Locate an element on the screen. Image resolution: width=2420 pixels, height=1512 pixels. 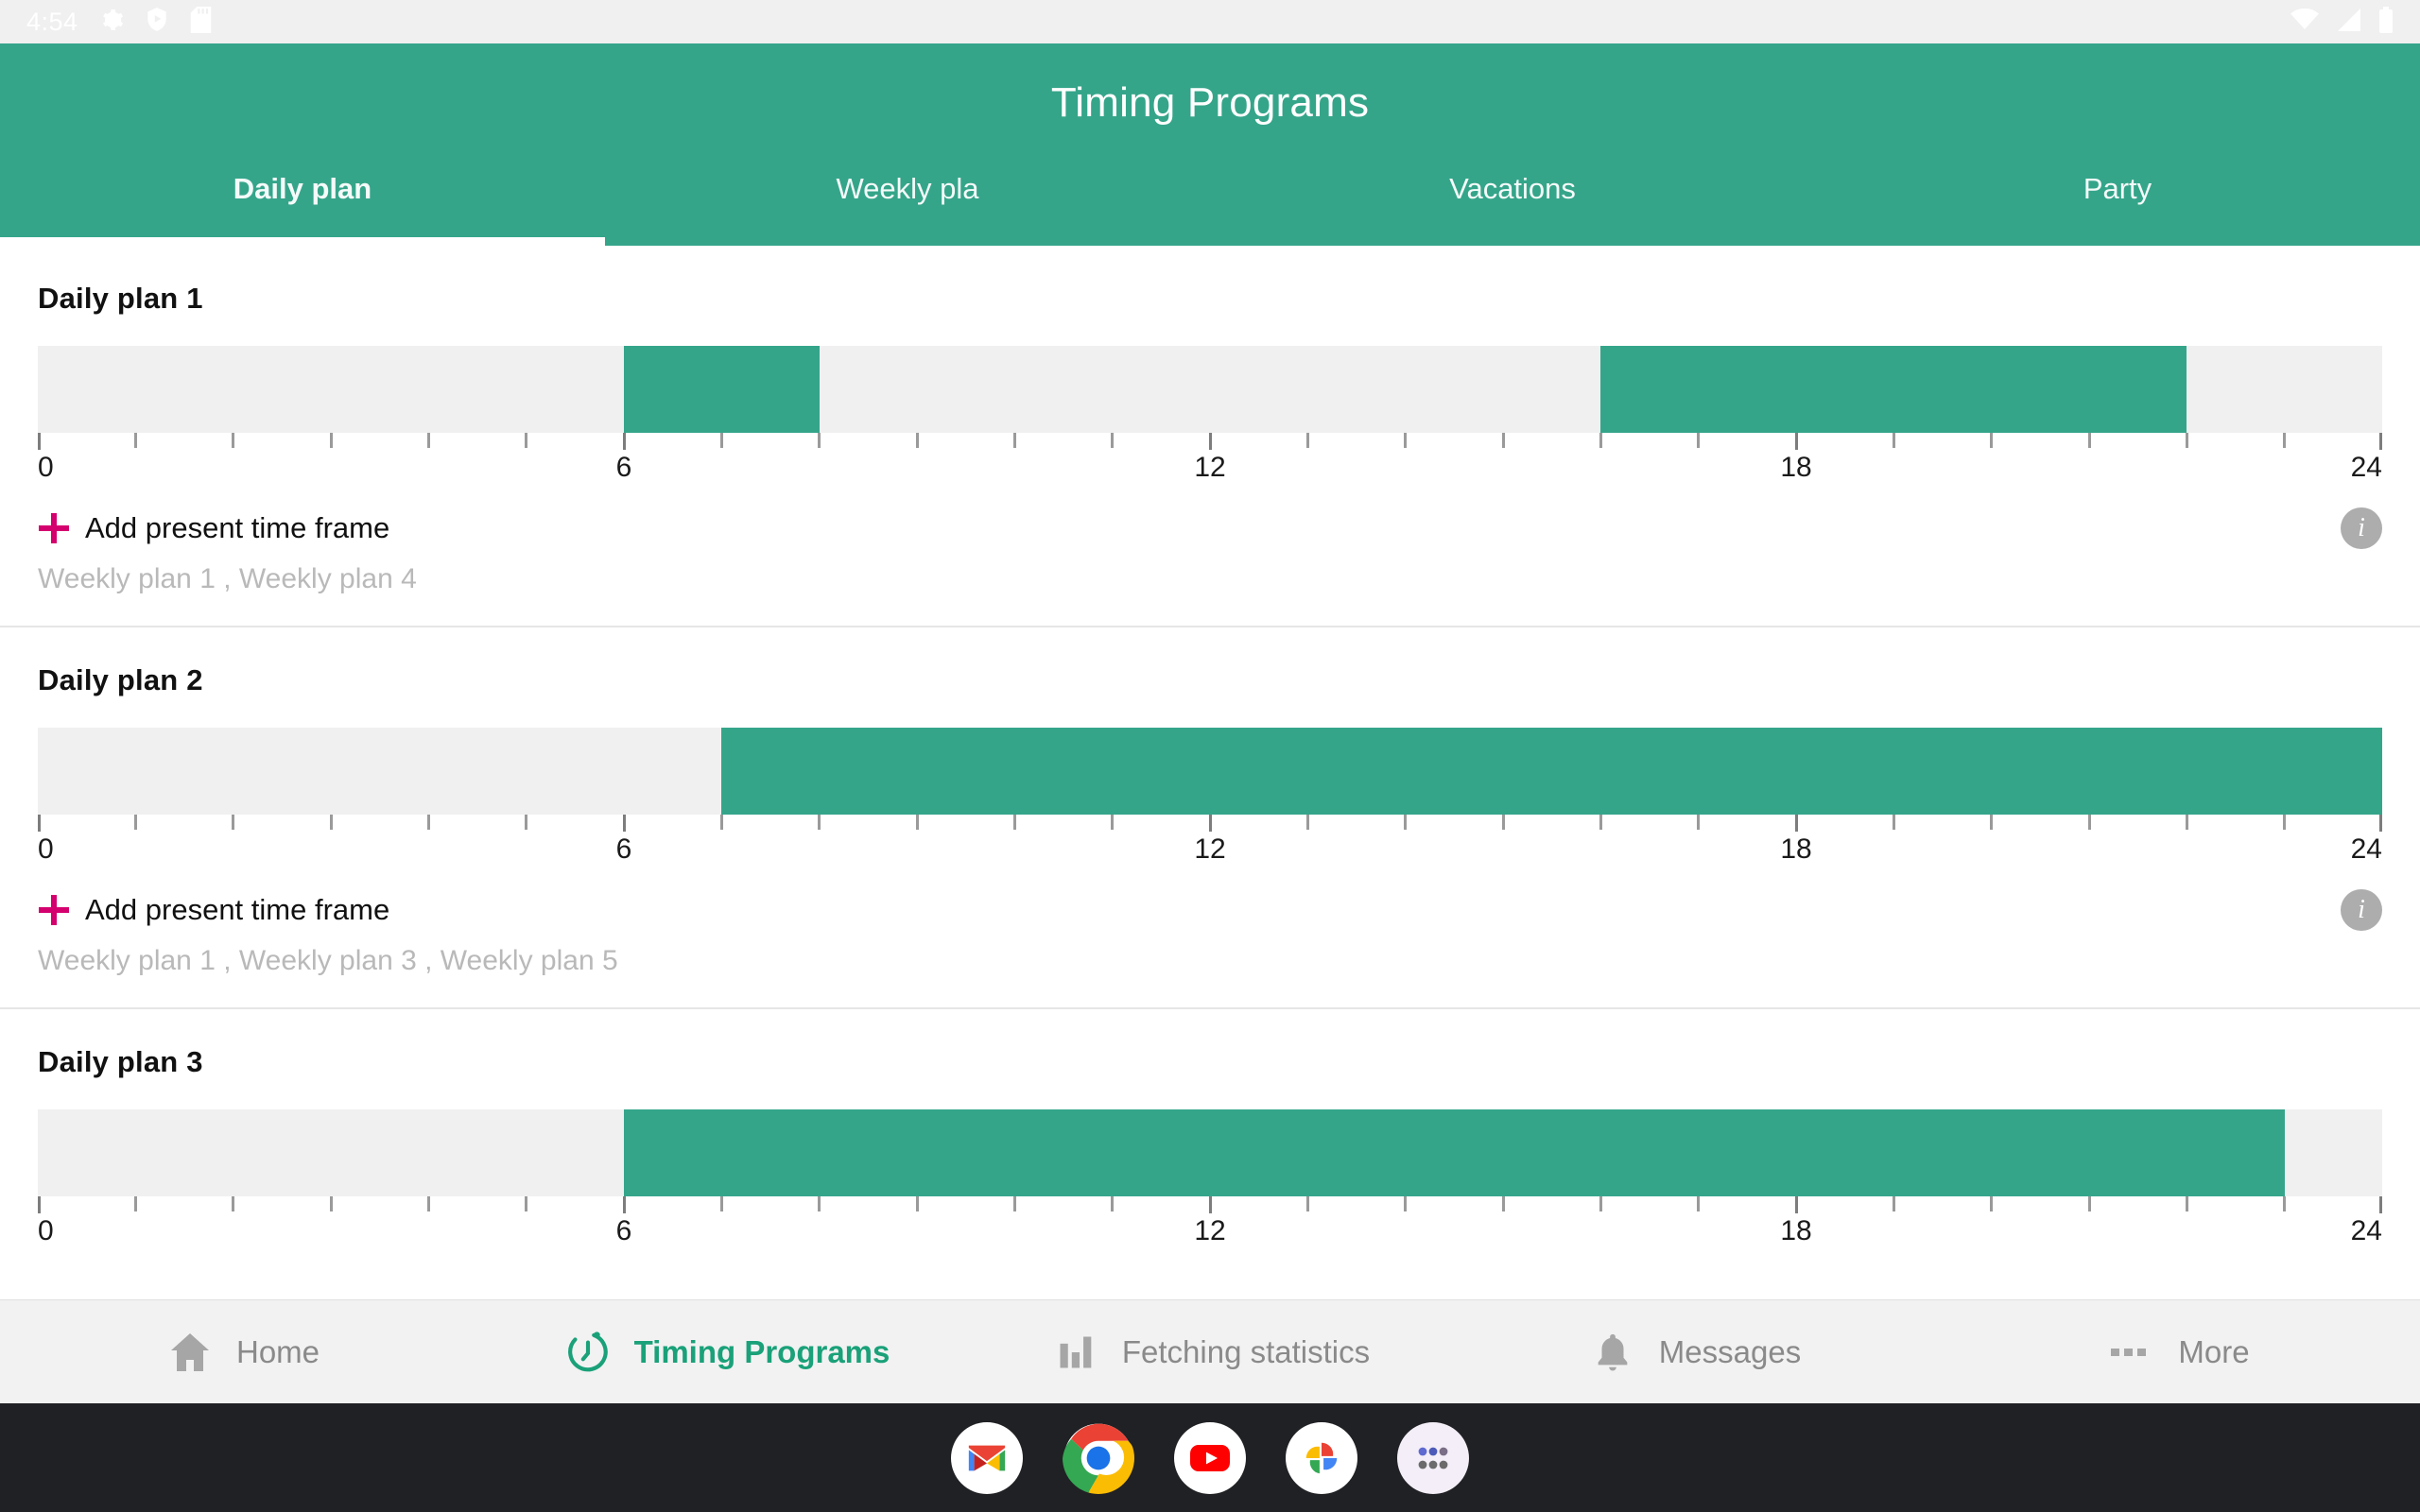
tab-daily-plan: Daily plan is located at coordinates (302, 202).